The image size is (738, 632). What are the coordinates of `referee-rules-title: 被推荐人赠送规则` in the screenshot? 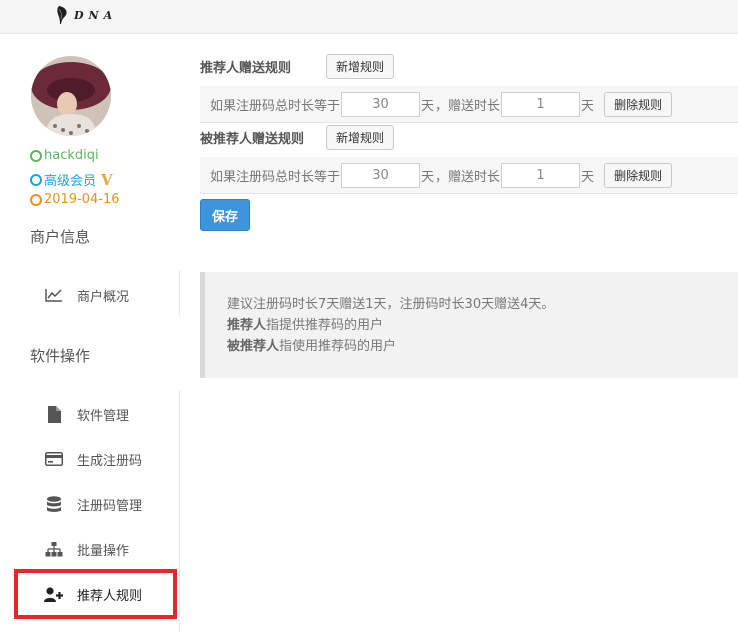 It's located at (252, 139).